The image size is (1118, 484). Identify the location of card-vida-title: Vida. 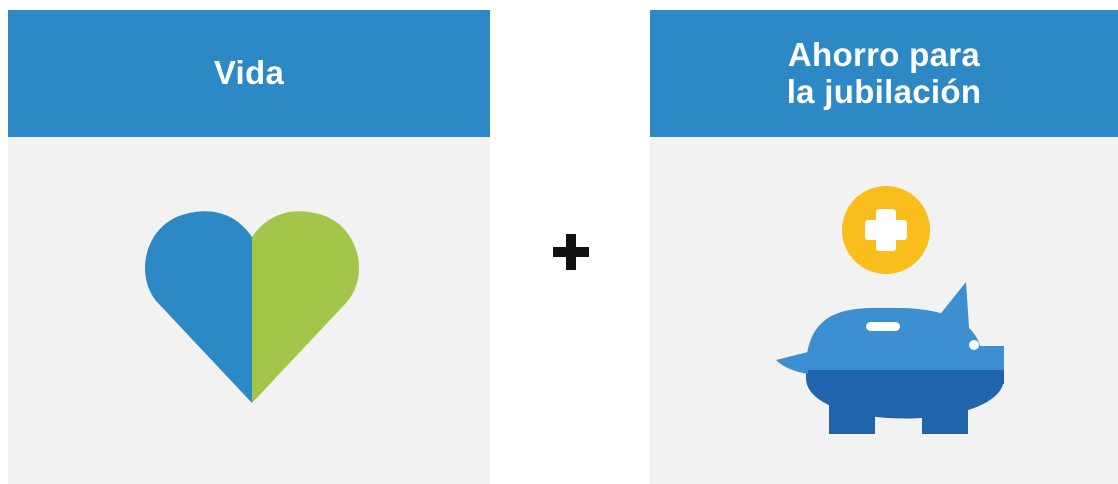
(249, 73).